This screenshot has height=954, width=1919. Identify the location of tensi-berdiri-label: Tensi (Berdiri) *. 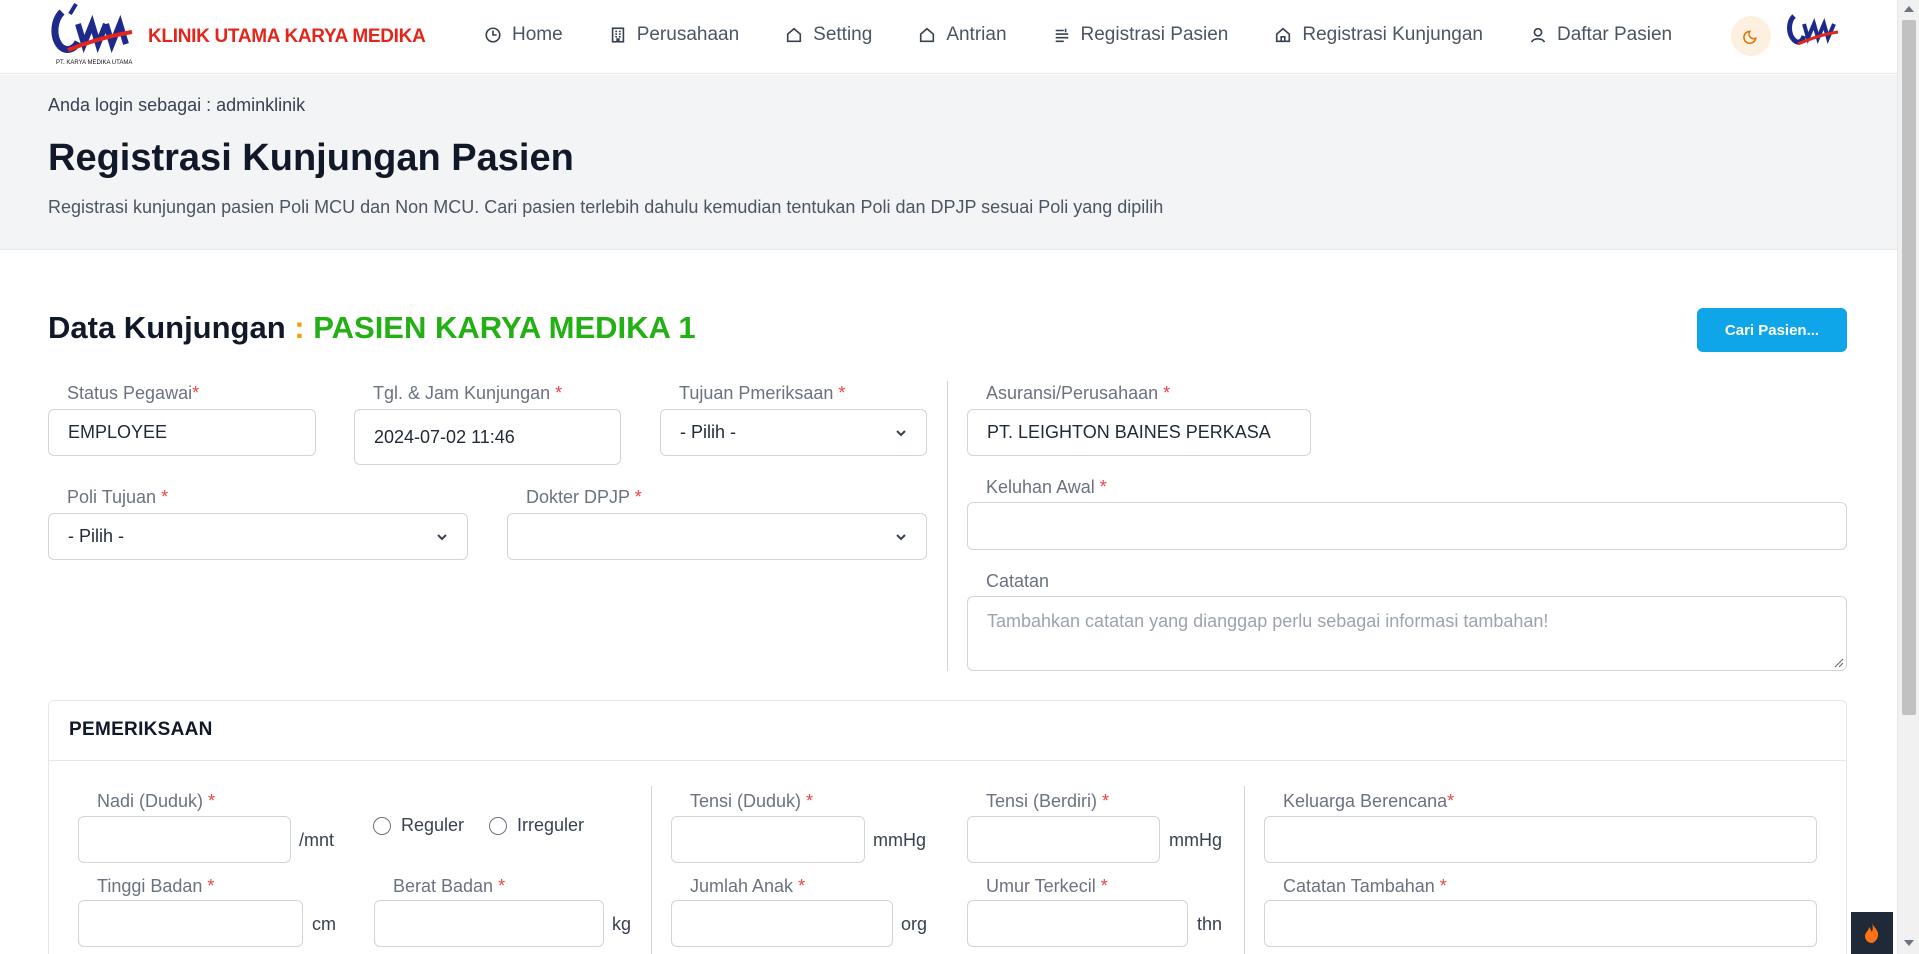
(1048, 801).